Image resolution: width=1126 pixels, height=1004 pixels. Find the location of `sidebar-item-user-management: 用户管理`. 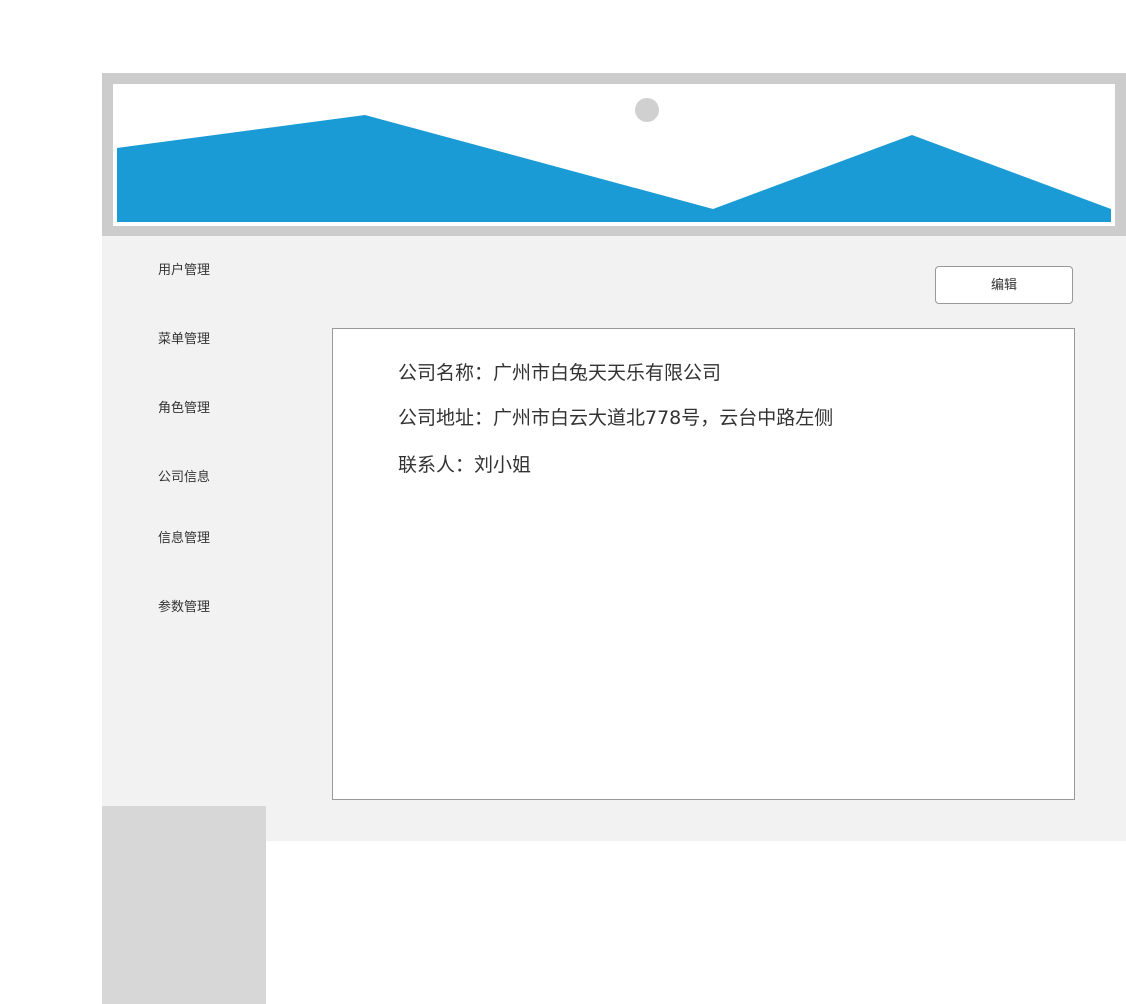

sidebar-item-user-management: 用户管理 is located at coordinates (184, 271).